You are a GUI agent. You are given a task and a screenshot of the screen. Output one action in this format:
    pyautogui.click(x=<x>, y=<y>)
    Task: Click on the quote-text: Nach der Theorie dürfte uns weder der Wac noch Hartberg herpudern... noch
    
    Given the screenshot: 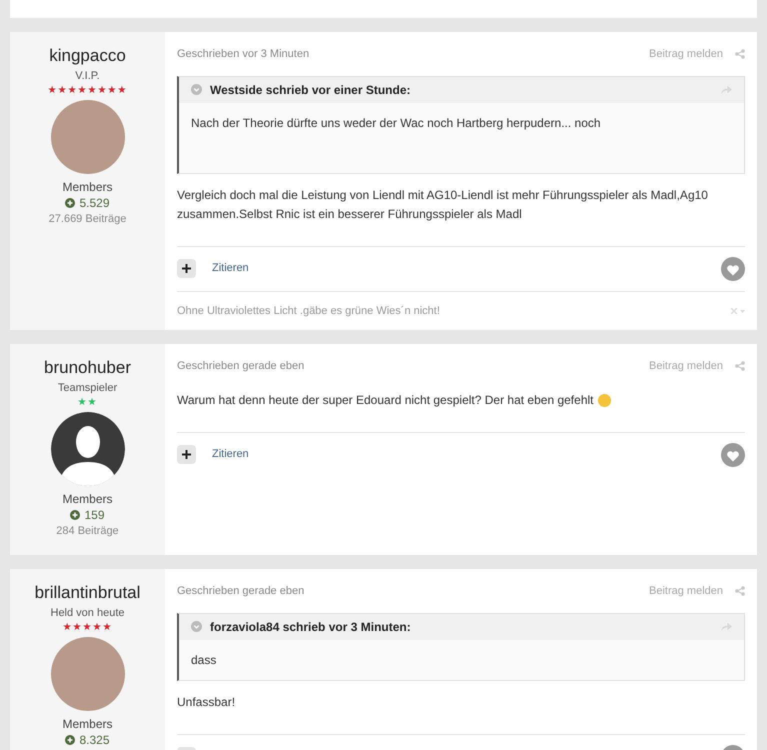 What is the action you would take?
    pyautogui.click(x=396, y=123)
    